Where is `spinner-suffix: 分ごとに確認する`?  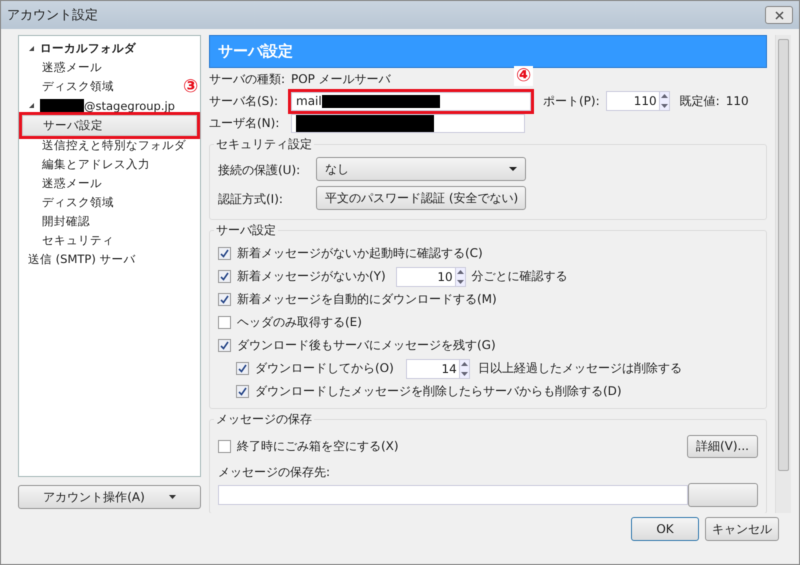
spinner-suffix: 分ごとに確認する is located at coordinates (520, 276).